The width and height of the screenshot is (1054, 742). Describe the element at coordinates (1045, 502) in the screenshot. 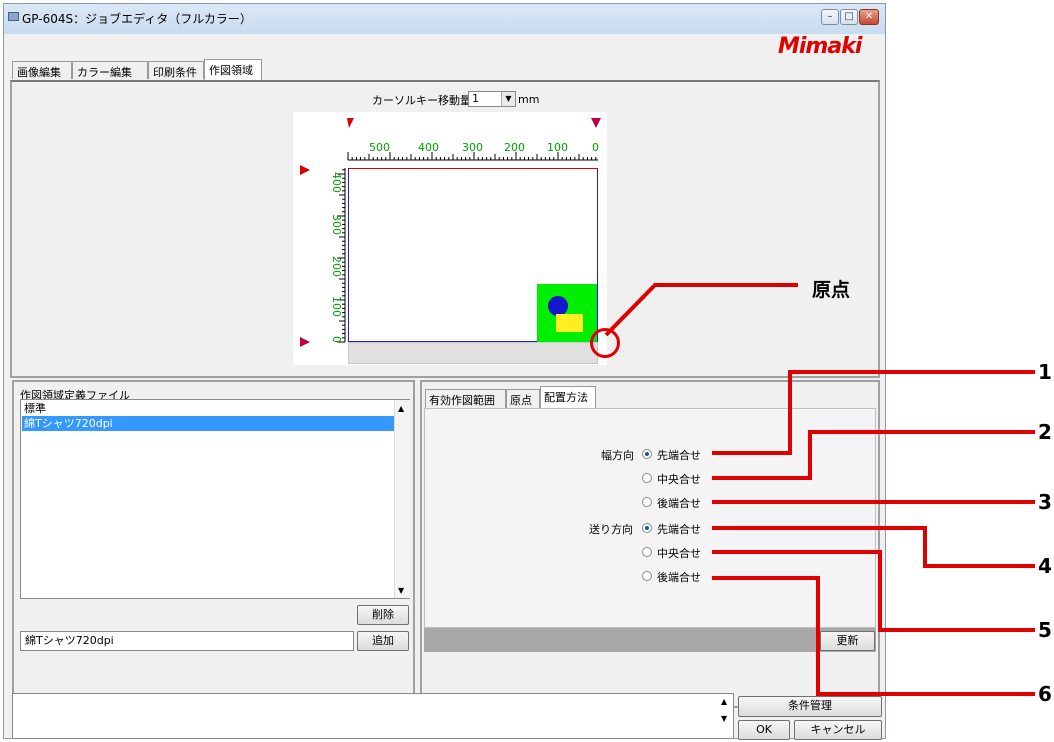

I see `callout-3: 3` at that location.